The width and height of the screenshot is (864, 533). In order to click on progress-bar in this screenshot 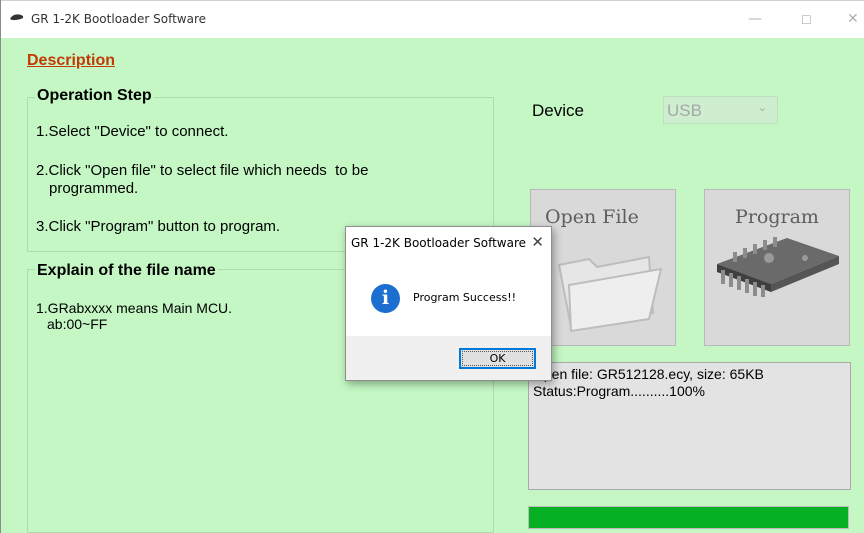, I will do `click(688, 517)`.